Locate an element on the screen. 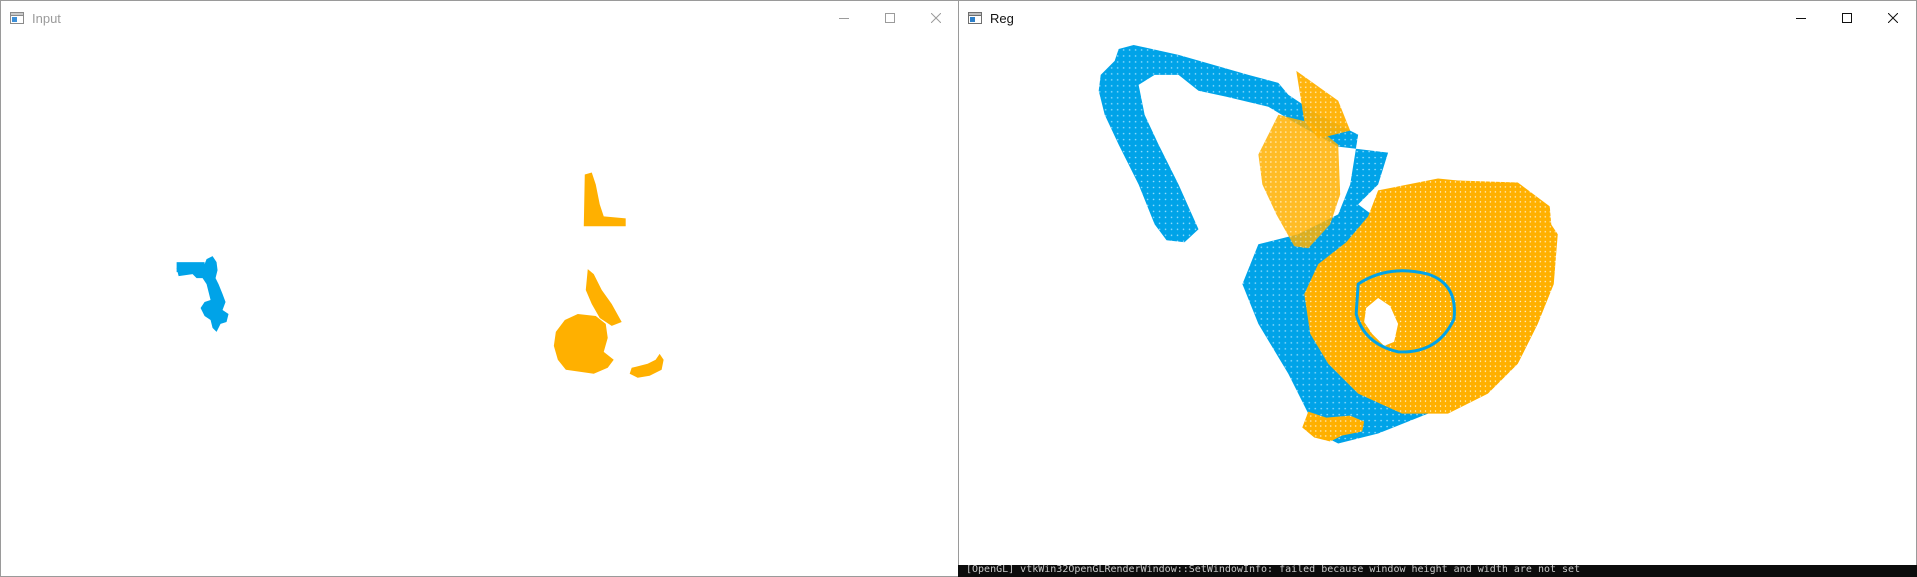 The image size is (1917, 577). target-point-cloud is located at coordinates (608, 275).